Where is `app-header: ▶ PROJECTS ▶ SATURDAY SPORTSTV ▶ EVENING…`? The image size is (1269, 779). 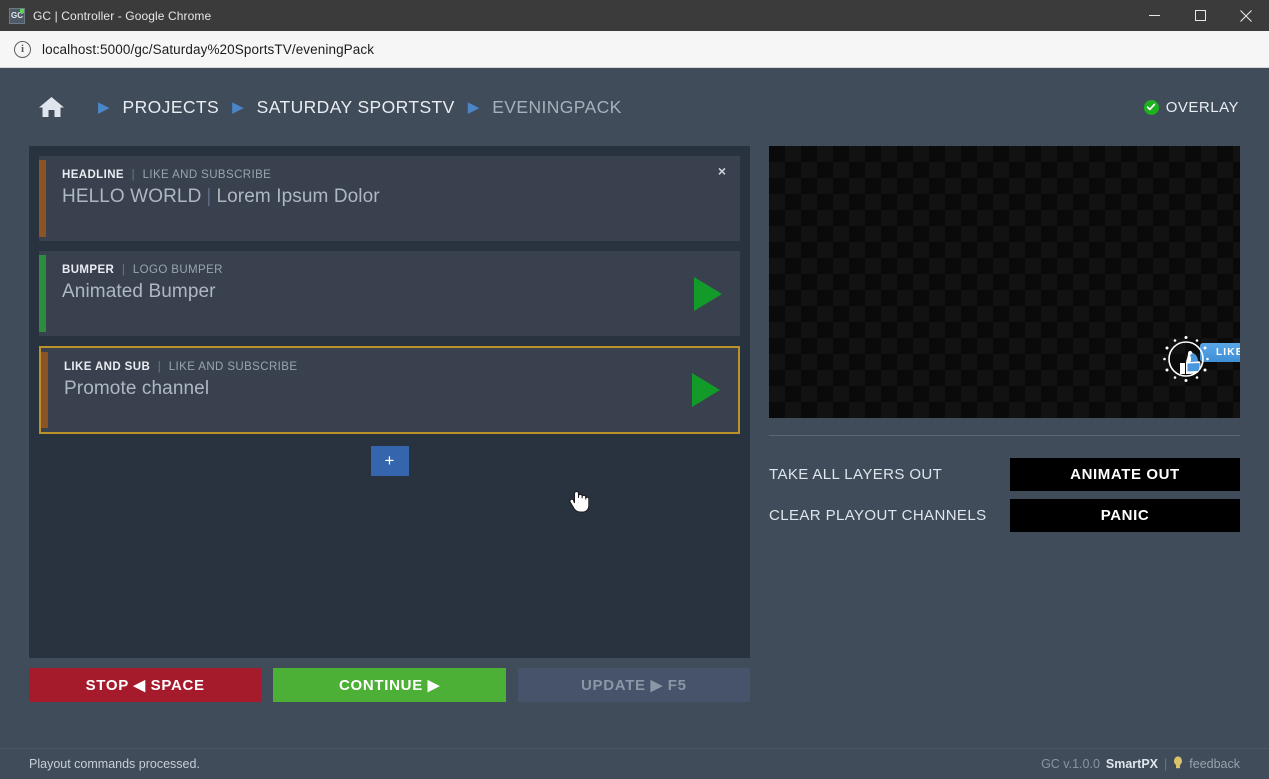
app-header: ▶ PROJECTS ▶ SATURDAY SPORTSTV ▶ EVENING… is located at coordinates (634, 107).